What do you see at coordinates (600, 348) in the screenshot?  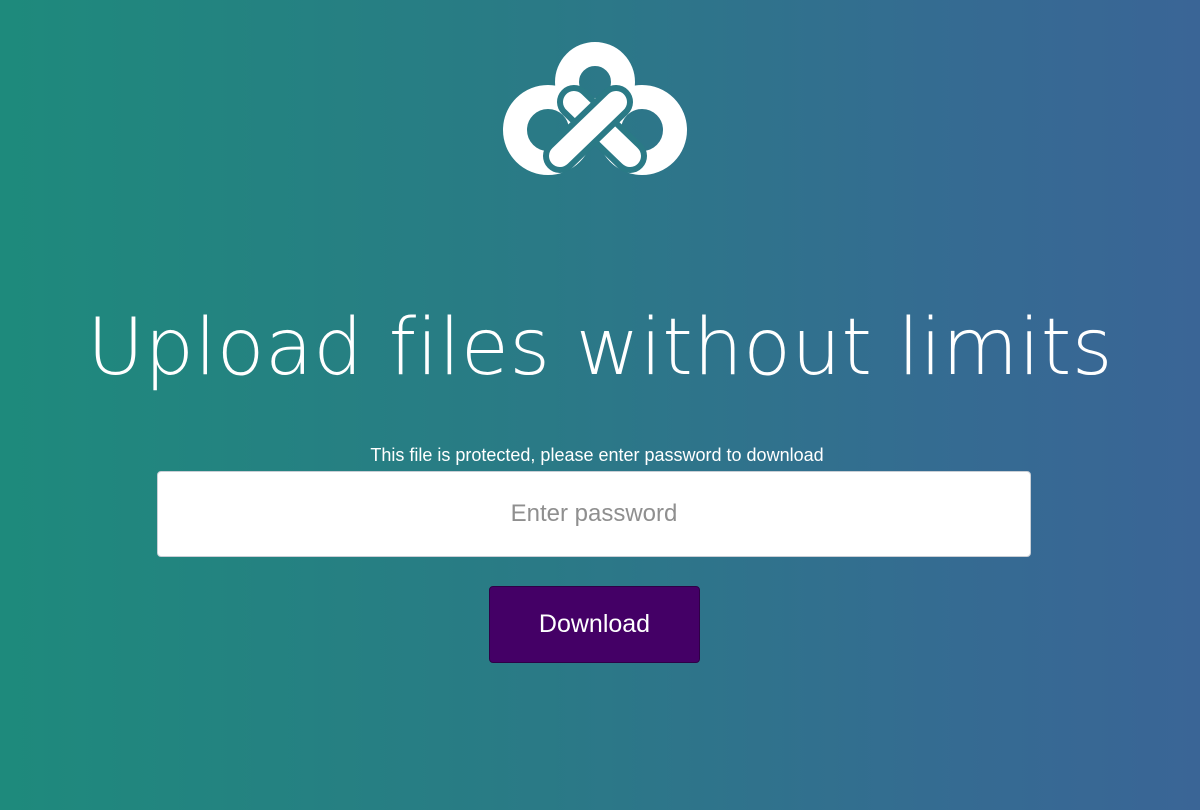 I see `page-title: Upload files without limits` at bounding box center [600, 348].